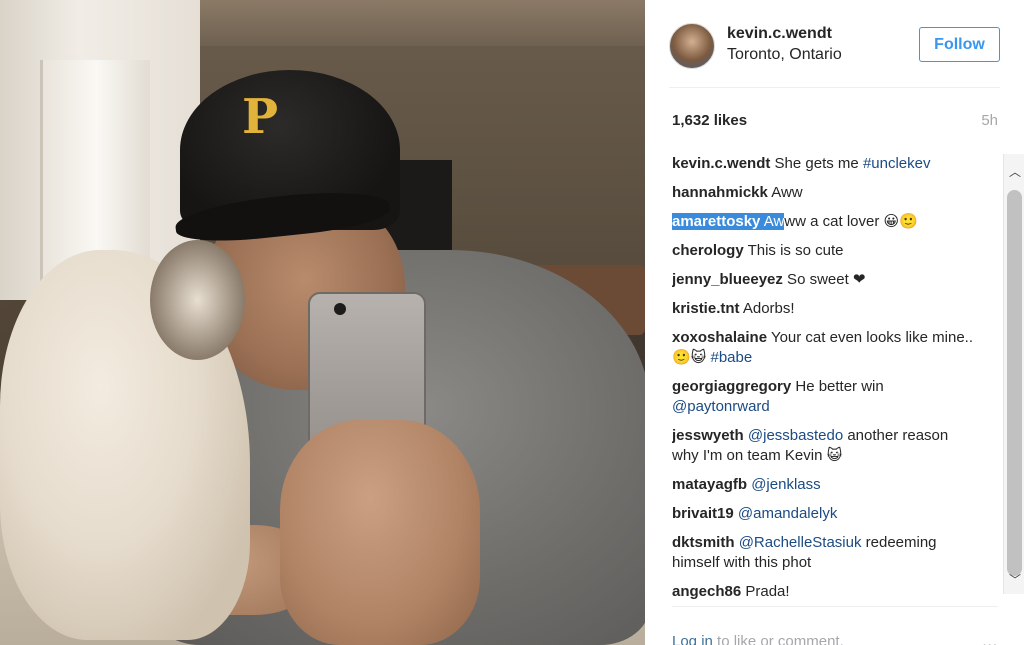  Describe the element at coordinates (709, 484) in the screenshot. I see `comment-username: matayagfb` at that location.